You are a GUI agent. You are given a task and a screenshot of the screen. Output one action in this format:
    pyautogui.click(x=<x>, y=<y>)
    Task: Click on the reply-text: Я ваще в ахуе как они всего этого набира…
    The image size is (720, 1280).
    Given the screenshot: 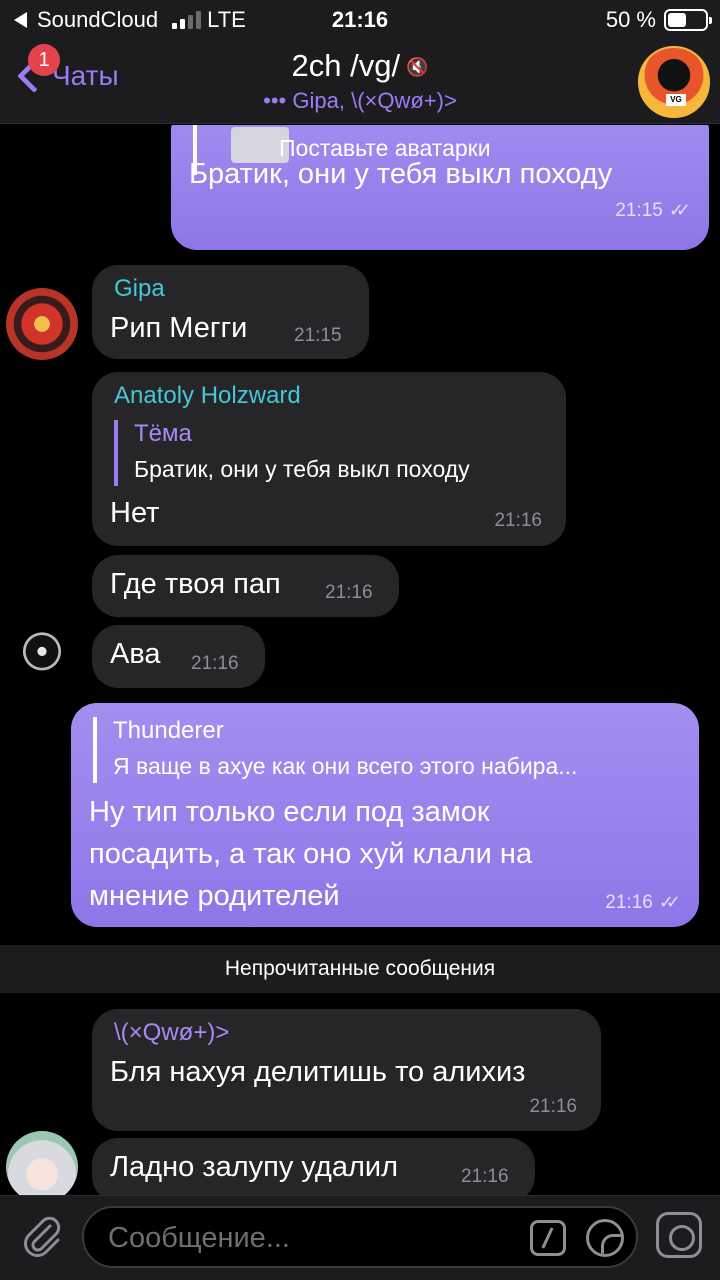 What is the action you would take?
    pyautogui.click(x=345, y=766)
    